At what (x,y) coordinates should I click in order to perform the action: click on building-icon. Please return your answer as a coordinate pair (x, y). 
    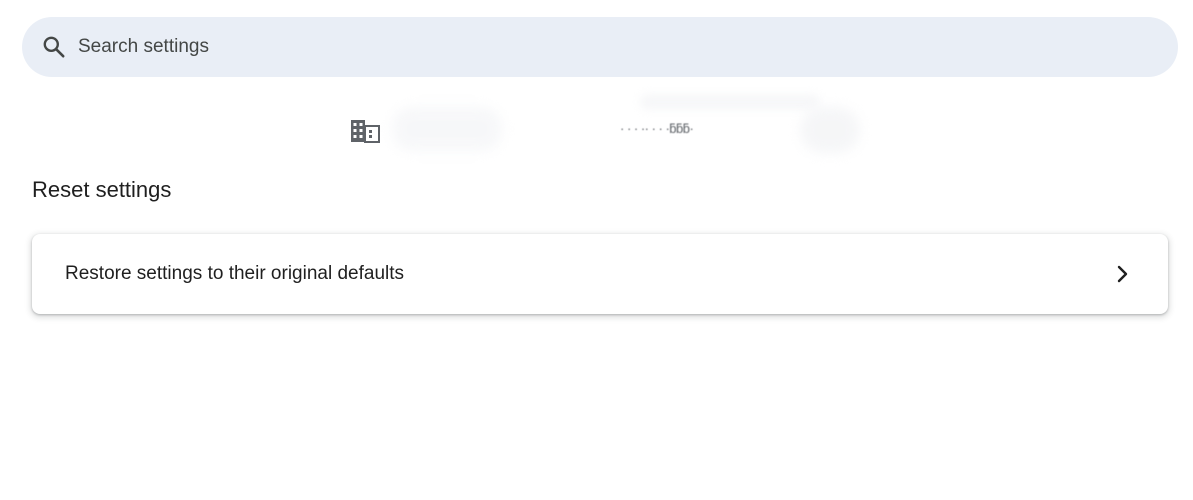
    Looking at the image, I should click on (365, 131).